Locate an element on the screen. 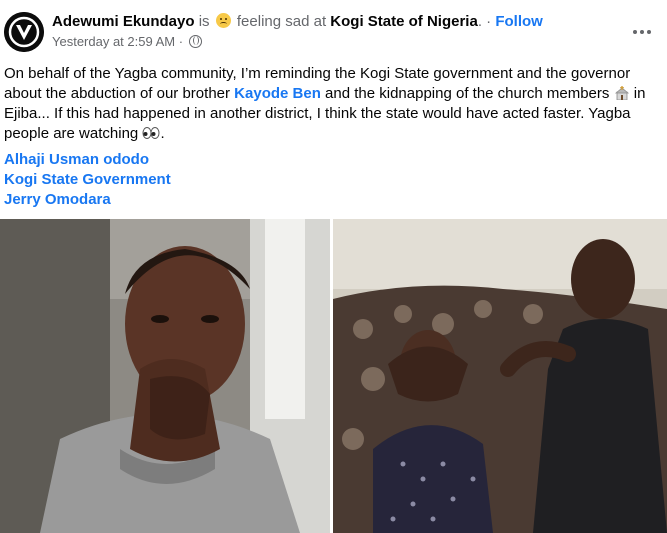 The height and width of the screenshot is (533, 667). mention-link: Kayode Ben is located at coordinates (277, 93).